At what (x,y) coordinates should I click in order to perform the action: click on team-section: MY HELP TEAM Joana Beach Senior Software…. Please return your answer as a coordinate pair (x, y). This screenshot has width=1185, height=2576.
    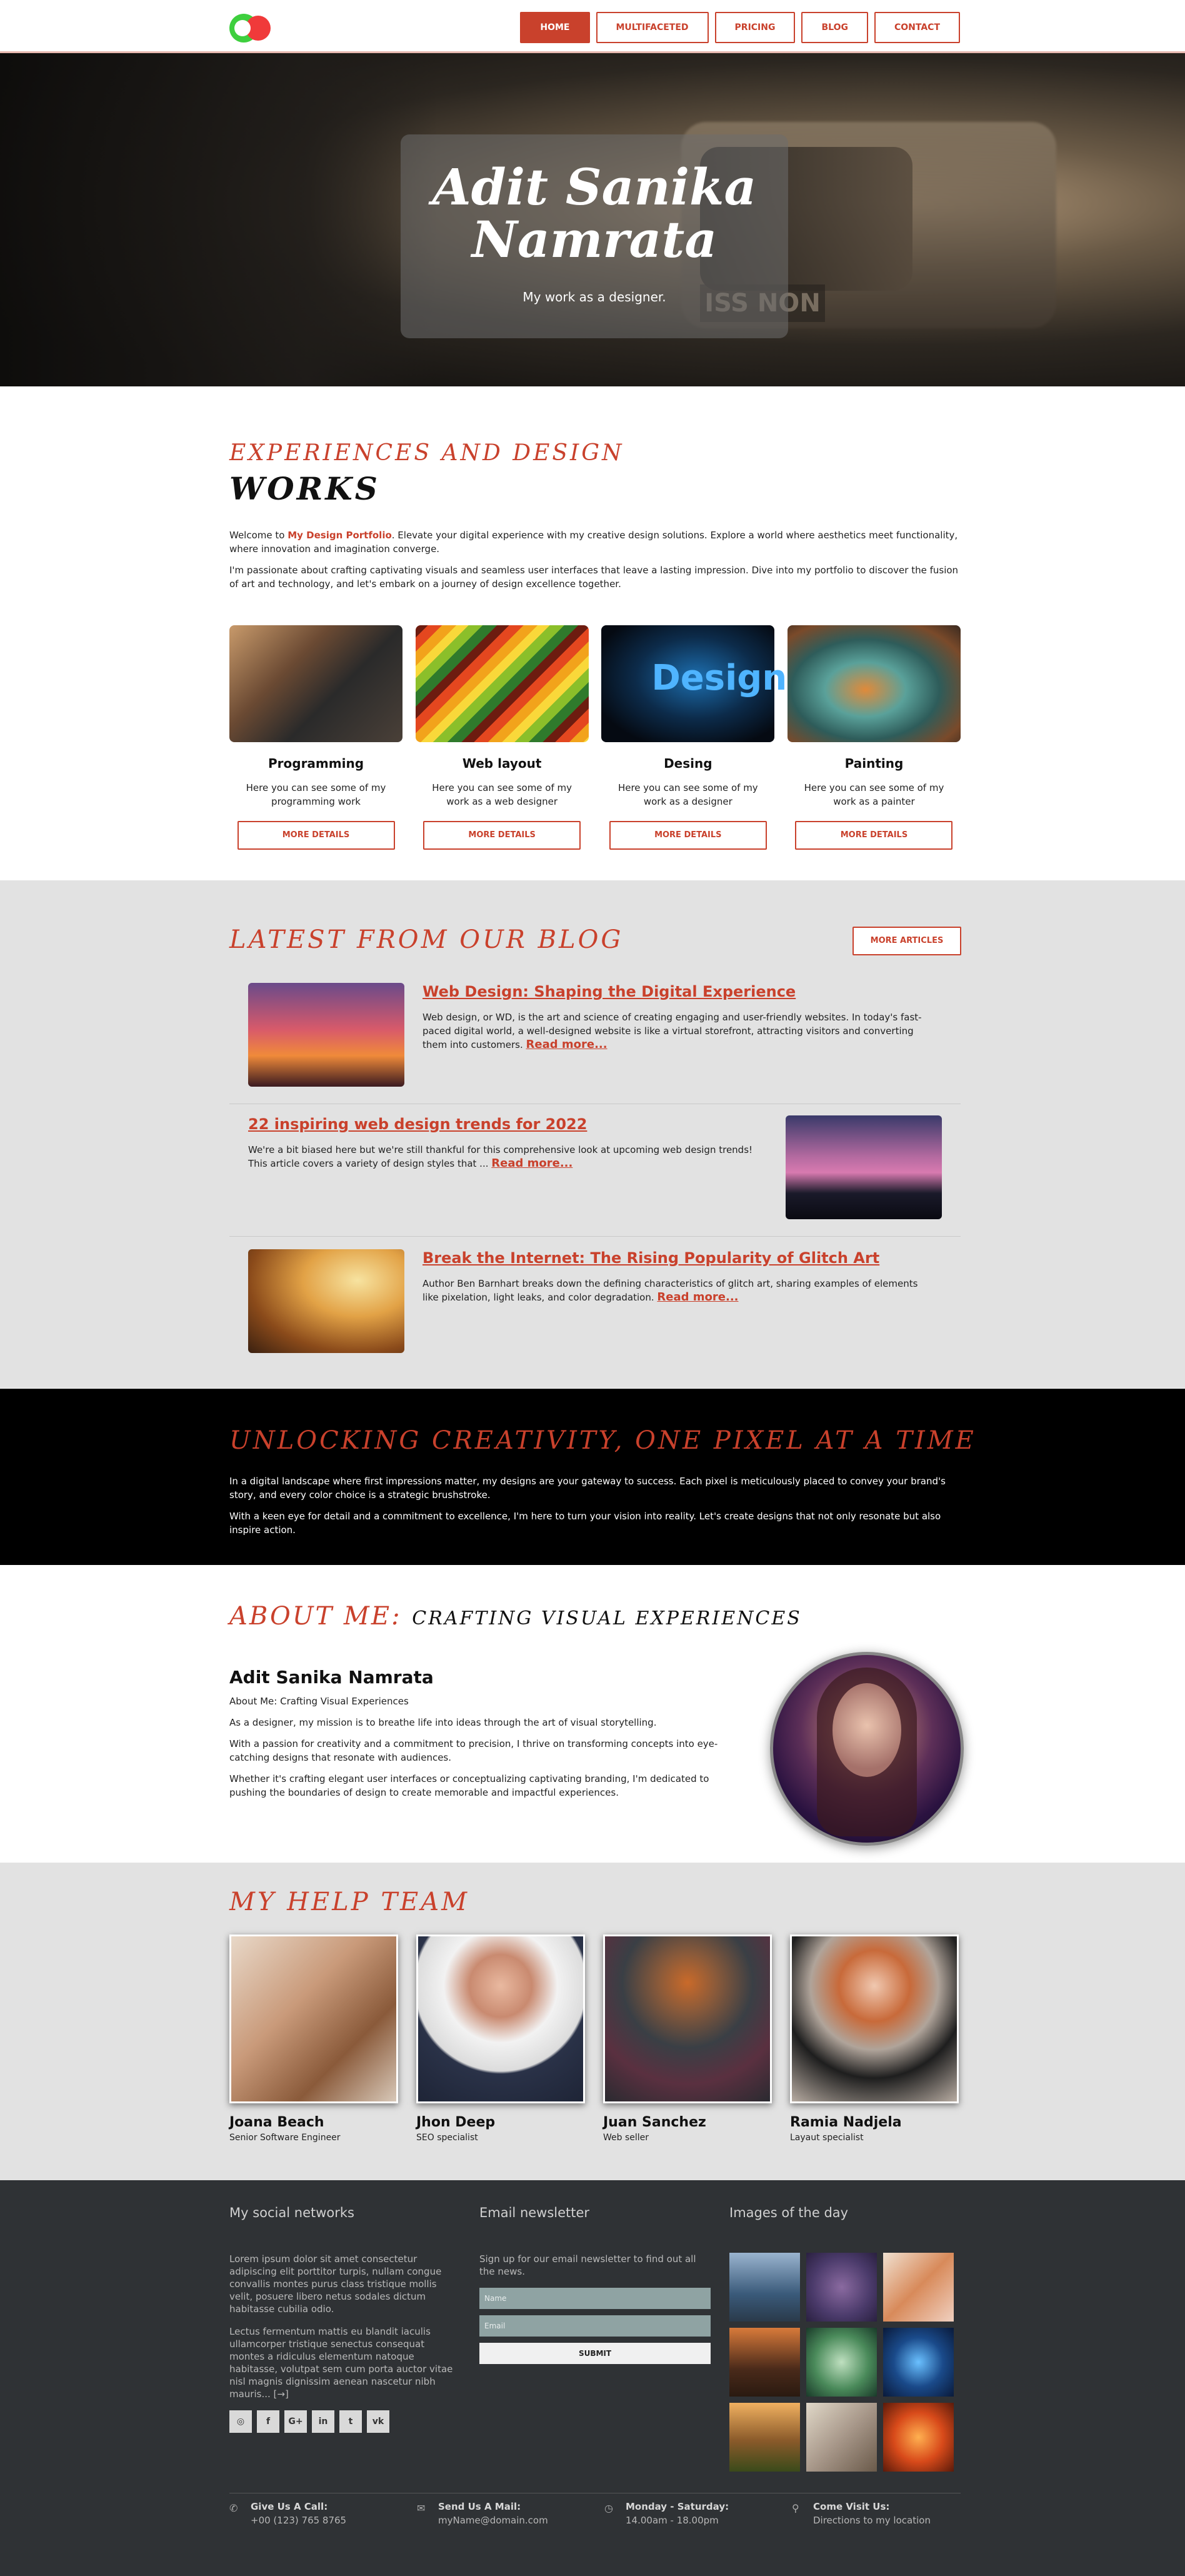
    Looking at the image, I should click on (592, 2021).